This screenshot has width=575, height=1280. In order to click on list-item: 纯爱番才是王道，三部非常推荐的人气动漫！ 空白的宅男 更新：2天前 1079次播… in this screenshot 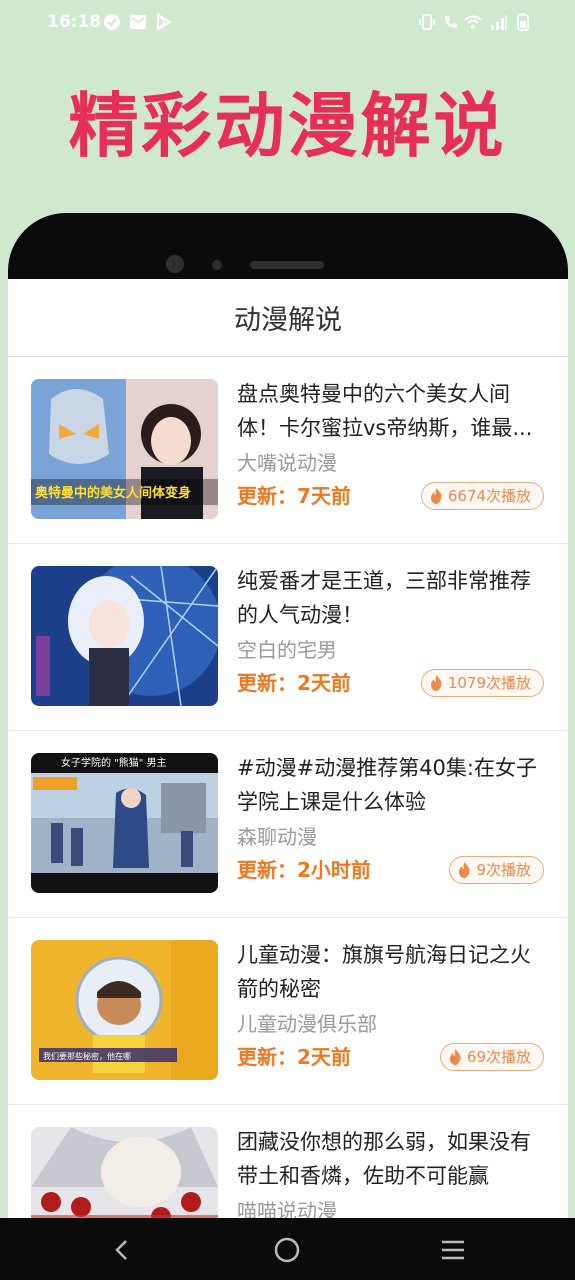, I will do `click(288, 637)`.